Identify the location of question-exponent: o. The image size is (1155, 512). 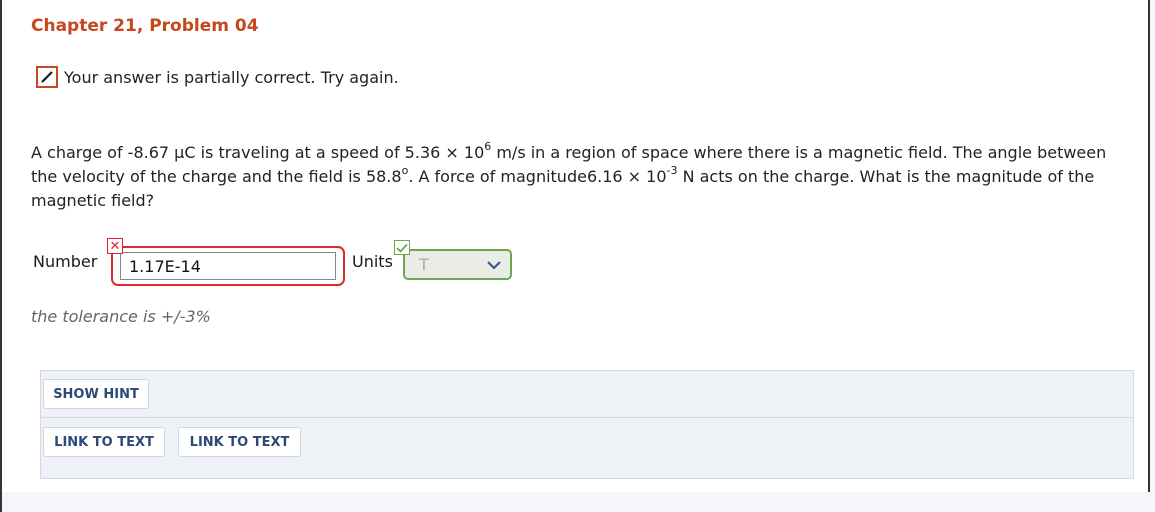
(405, 170).